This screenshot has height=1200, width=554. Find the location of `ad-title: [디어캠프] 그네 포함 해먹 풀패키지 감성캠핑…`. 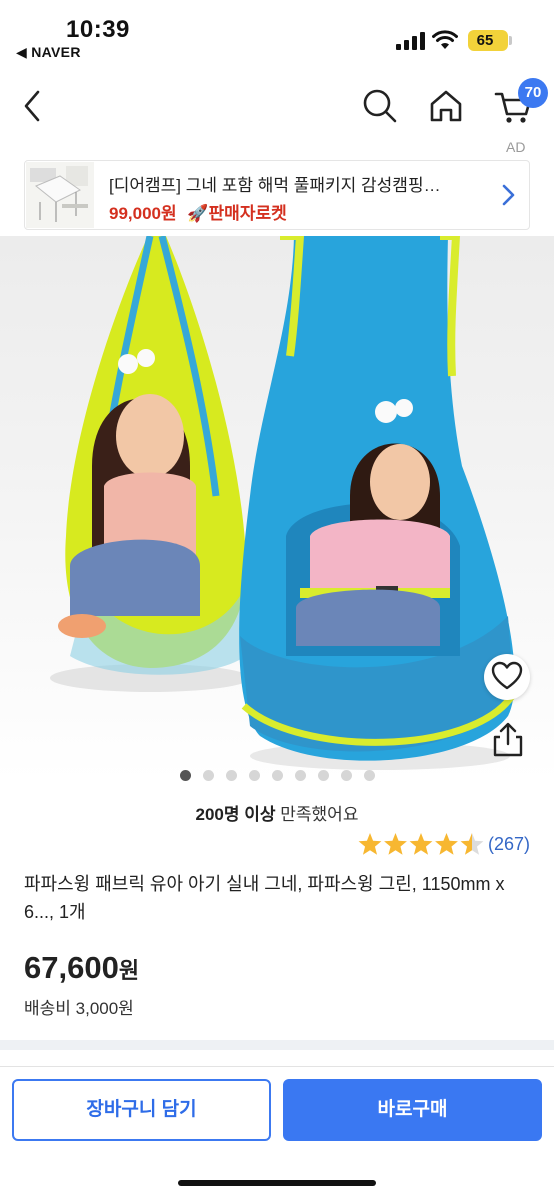

ad-title: [디어캠프] 그네 포함 해먹 풀패키지 감성캠핑… is located at coordinates (275, 185).